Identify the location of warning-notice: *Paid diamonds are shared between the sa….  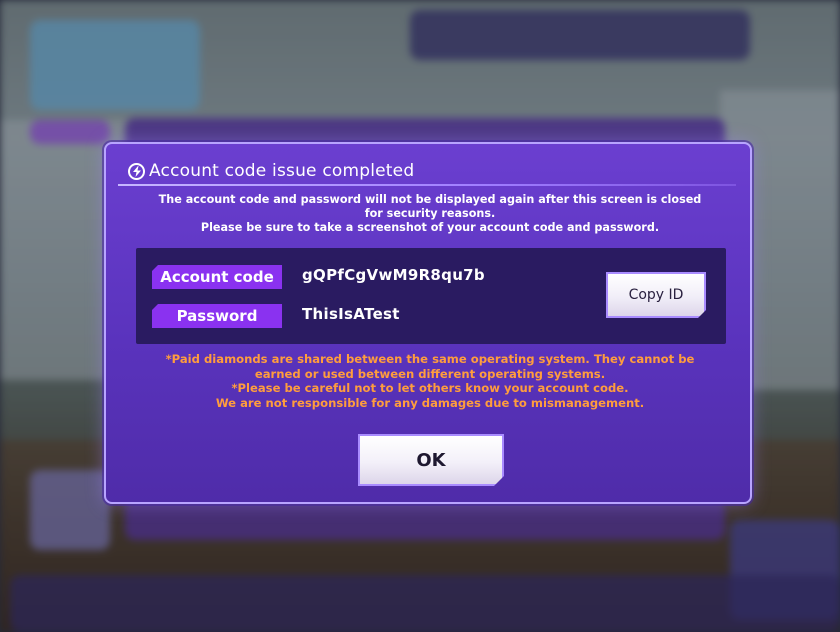
(430, 381).